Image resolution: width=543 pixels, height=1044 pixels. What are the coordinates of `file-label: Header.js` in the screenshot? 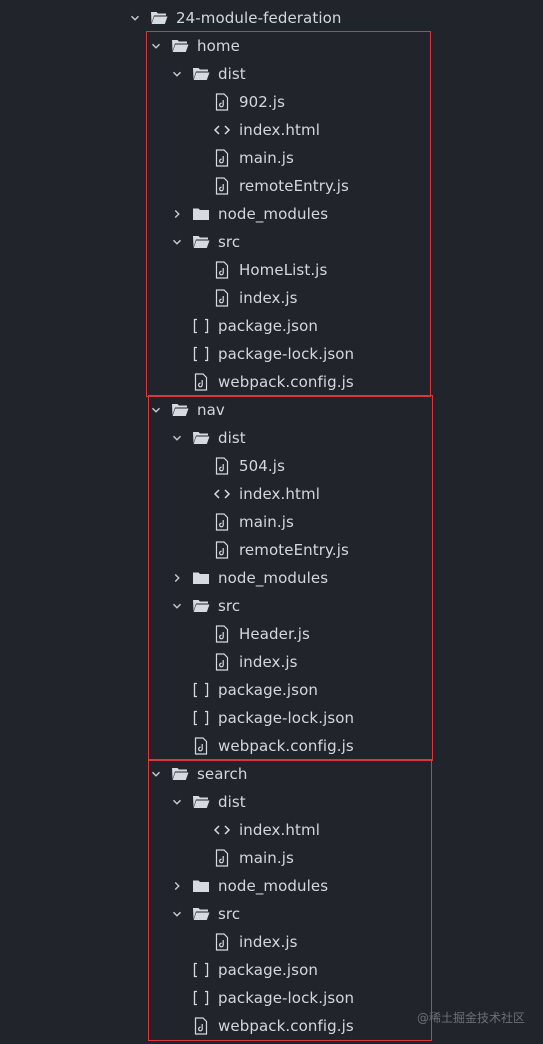 It's located at (274, 634).